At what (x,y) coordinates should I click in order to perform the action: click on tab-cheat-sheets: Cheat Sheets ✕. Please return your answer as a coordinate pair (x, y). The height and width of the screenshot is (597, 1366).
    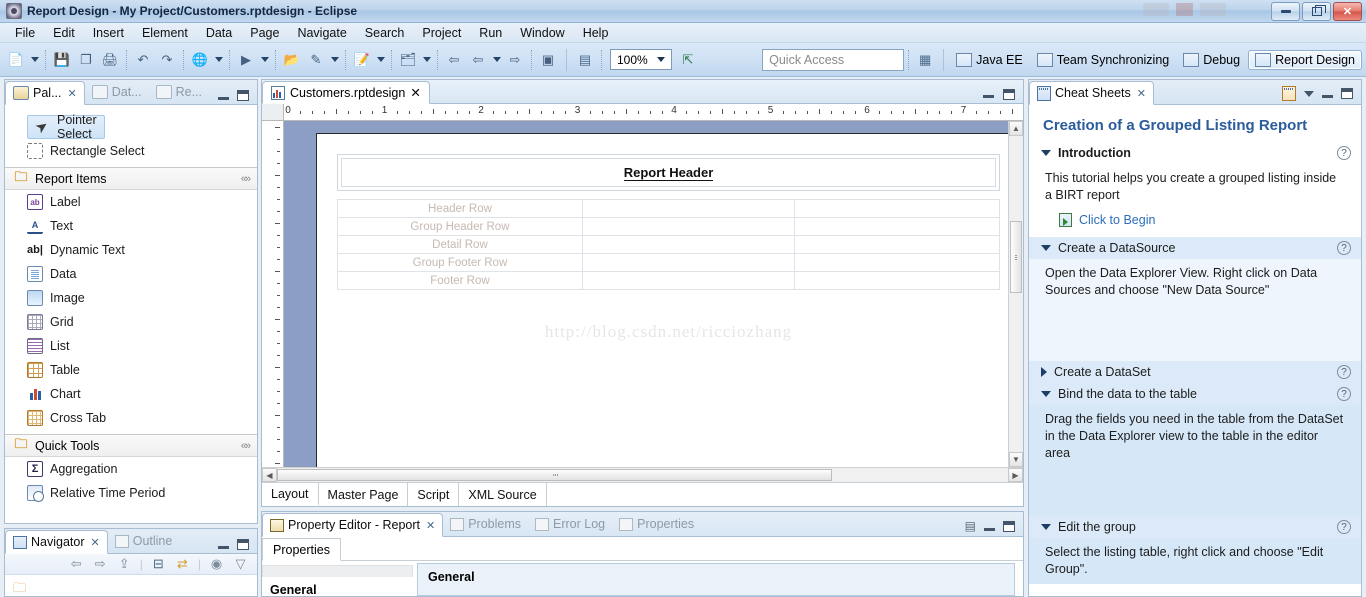
    Looking at the image, I should click on (1091, 93).